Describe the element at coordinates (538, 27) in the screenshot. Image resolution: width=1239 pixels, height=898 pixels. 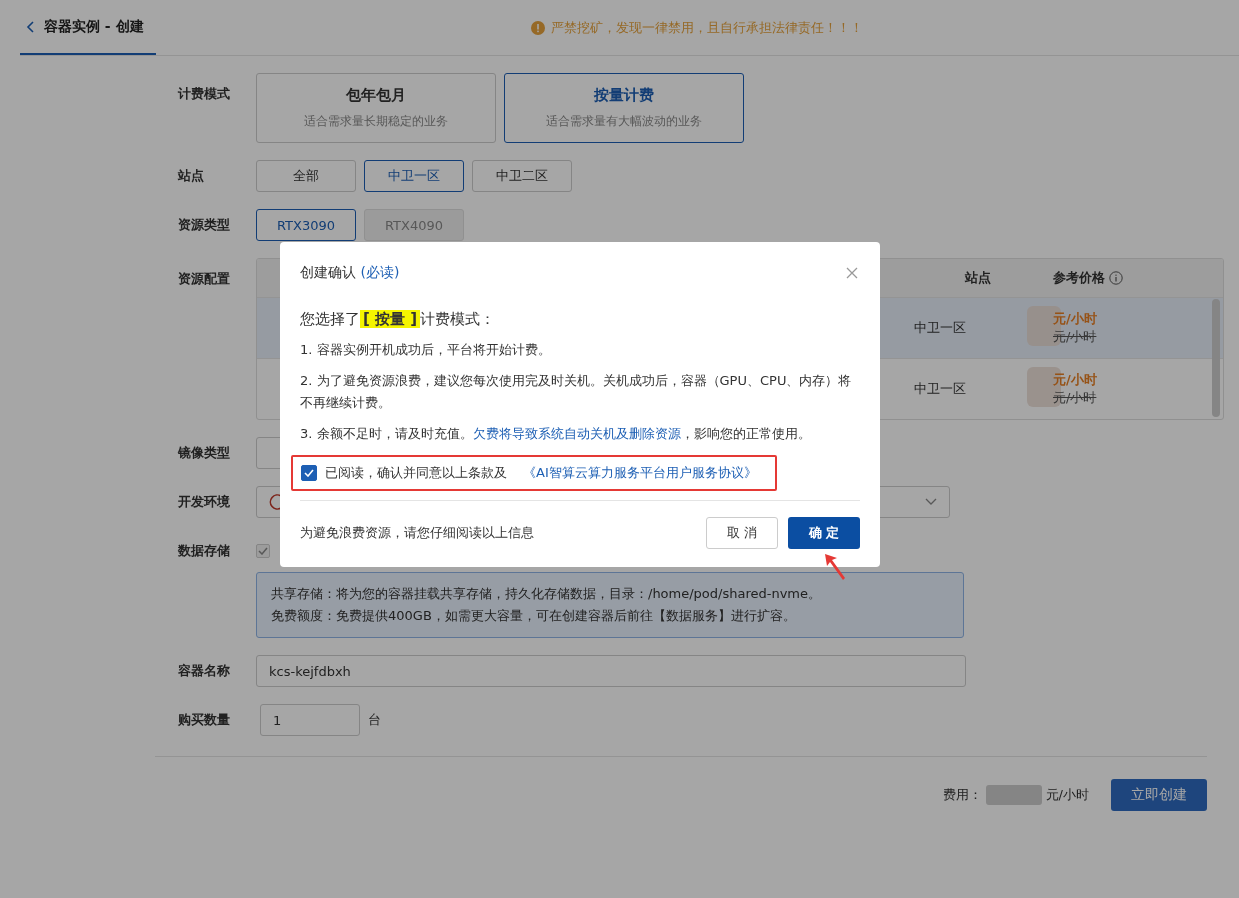
I see `warning-icon` at that location.